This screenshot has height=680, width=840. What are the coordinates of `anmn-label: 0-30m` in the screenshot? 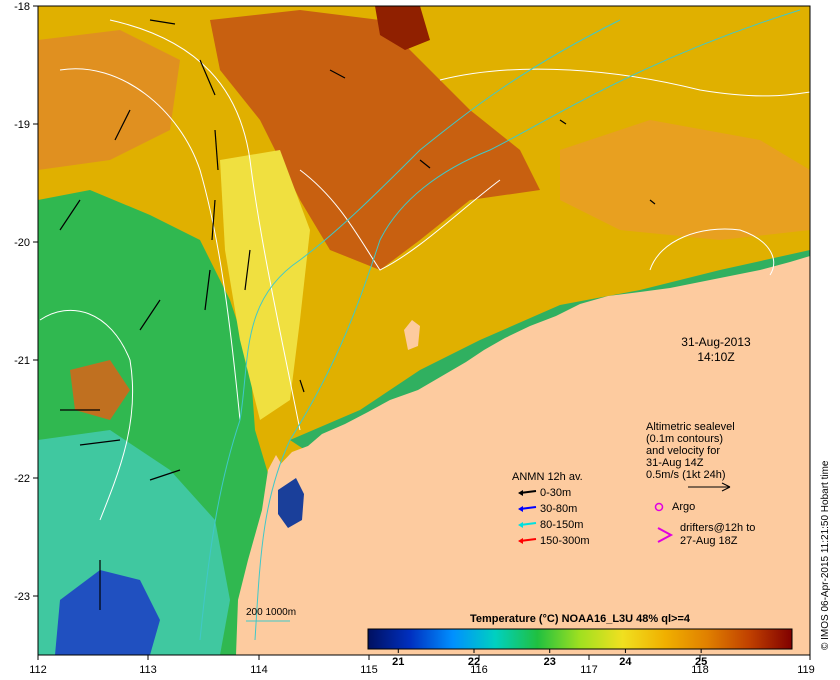 It's located at (555, 493).